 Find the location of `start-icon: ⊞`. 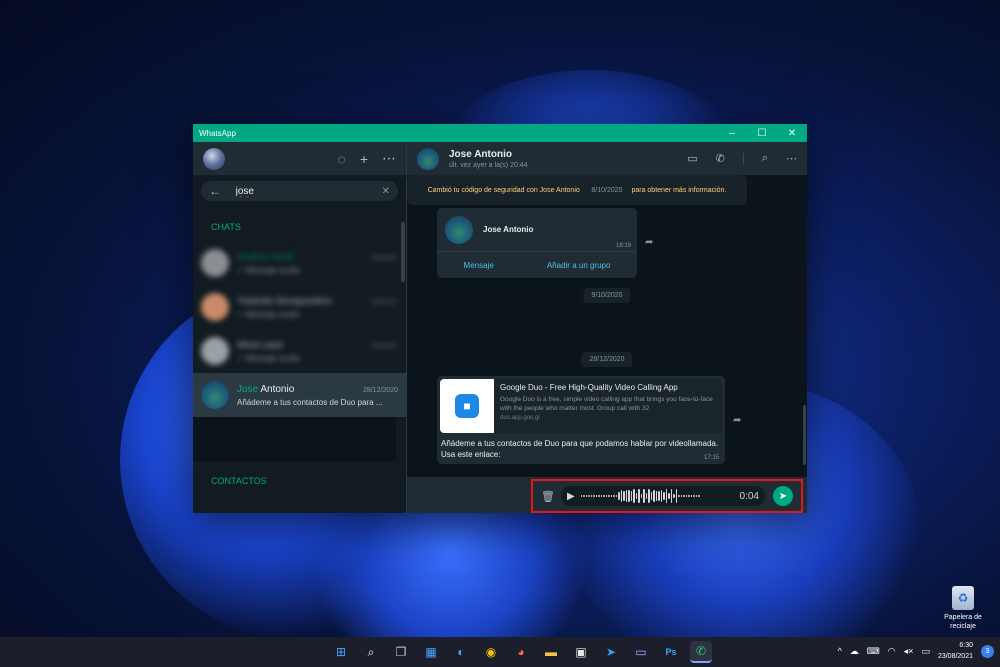

start-icon: ⊞ is located at coordinates (341, 652).